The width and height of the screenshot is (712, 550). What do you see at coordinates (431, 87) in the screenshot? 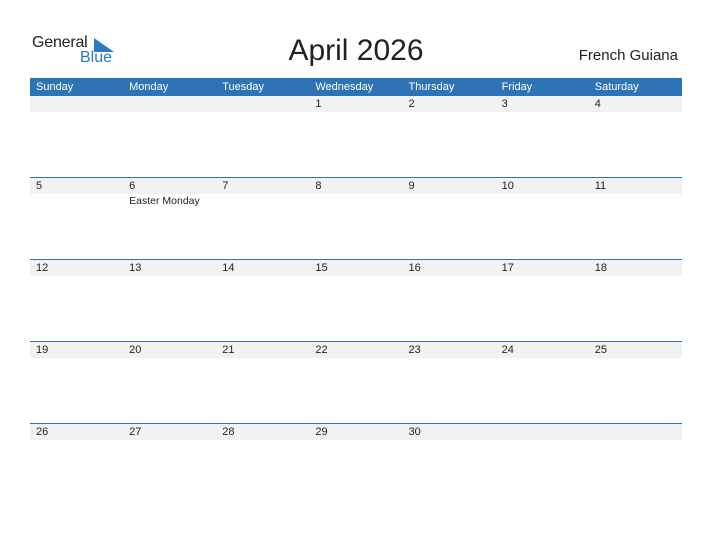
I see `weekday-thursday: Thursday` at bounding box center [431, 87].